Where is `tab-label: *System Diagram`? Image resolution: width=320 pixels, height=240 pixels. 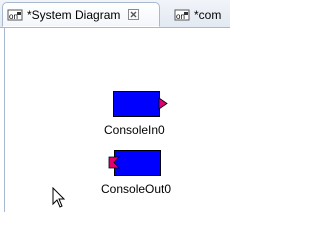
tab-label: *System Diagram is located at coordinates (74, 14).